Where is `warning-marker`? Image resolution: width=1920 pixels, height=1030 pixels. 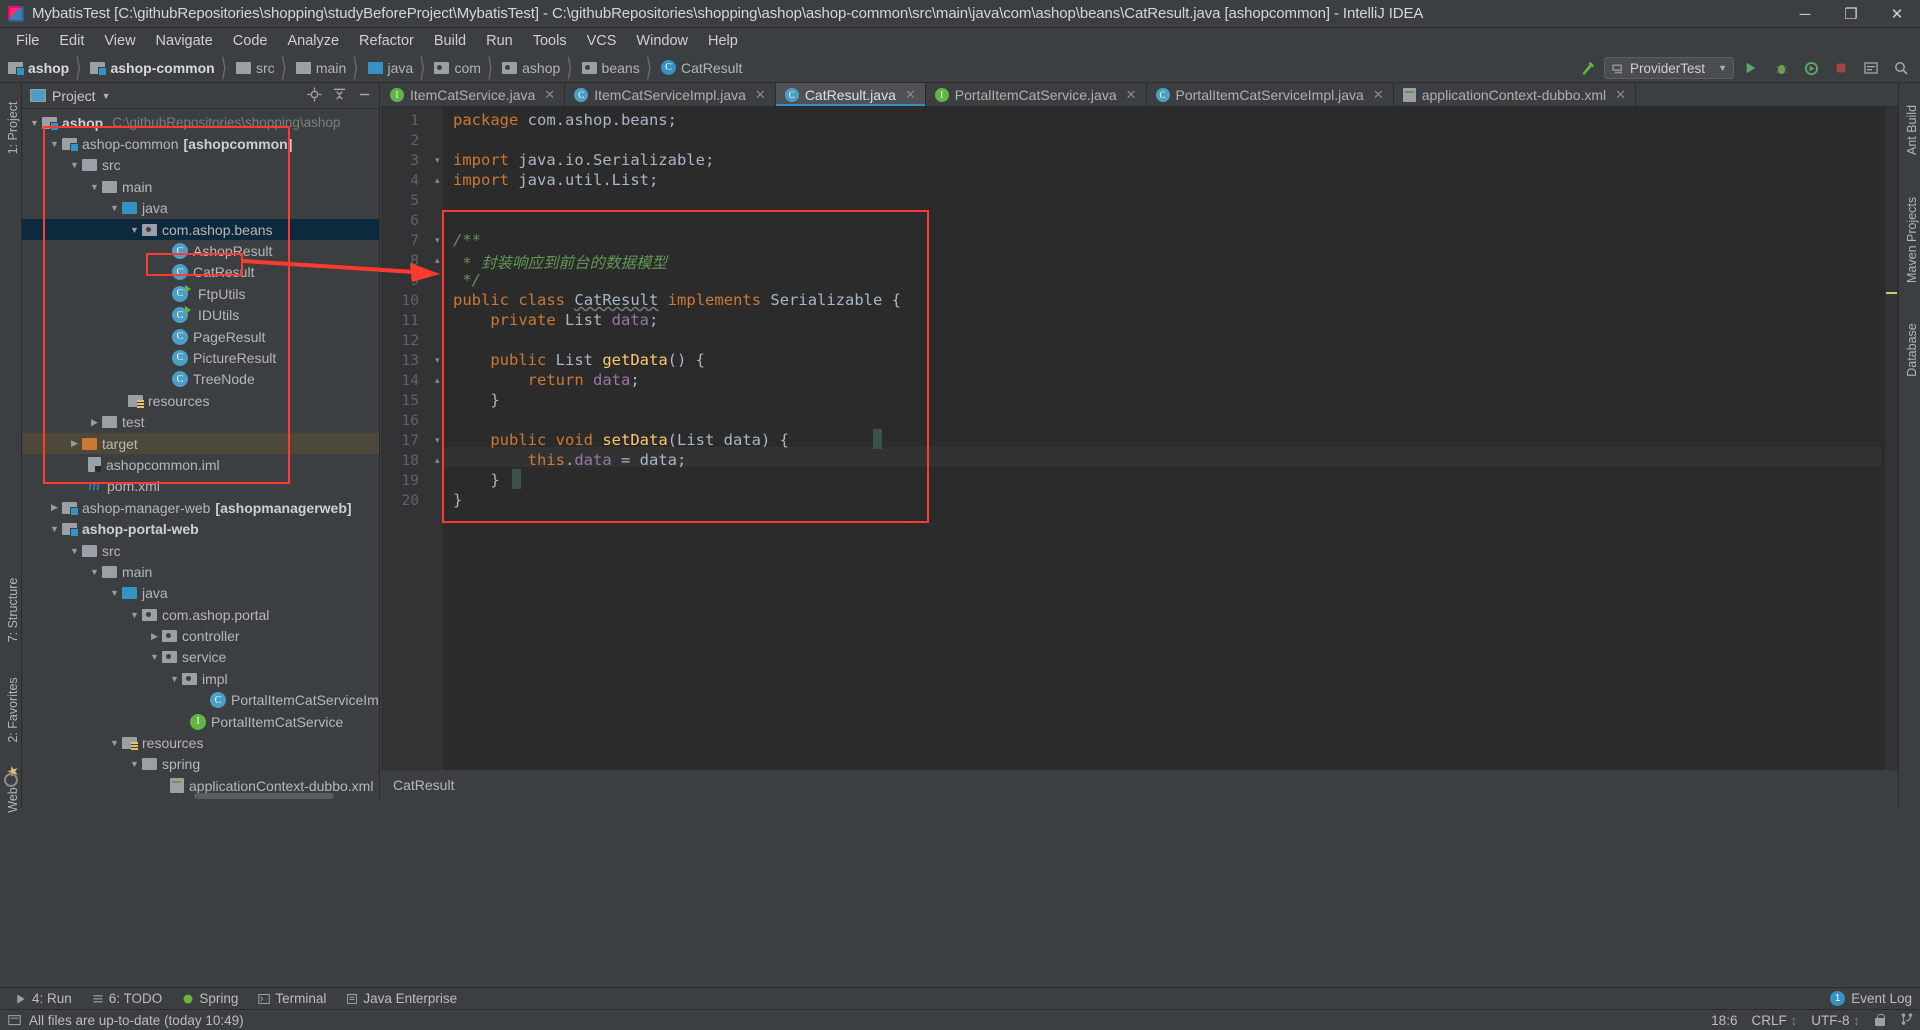
warning-marker is located at coordinates (1891, 293).